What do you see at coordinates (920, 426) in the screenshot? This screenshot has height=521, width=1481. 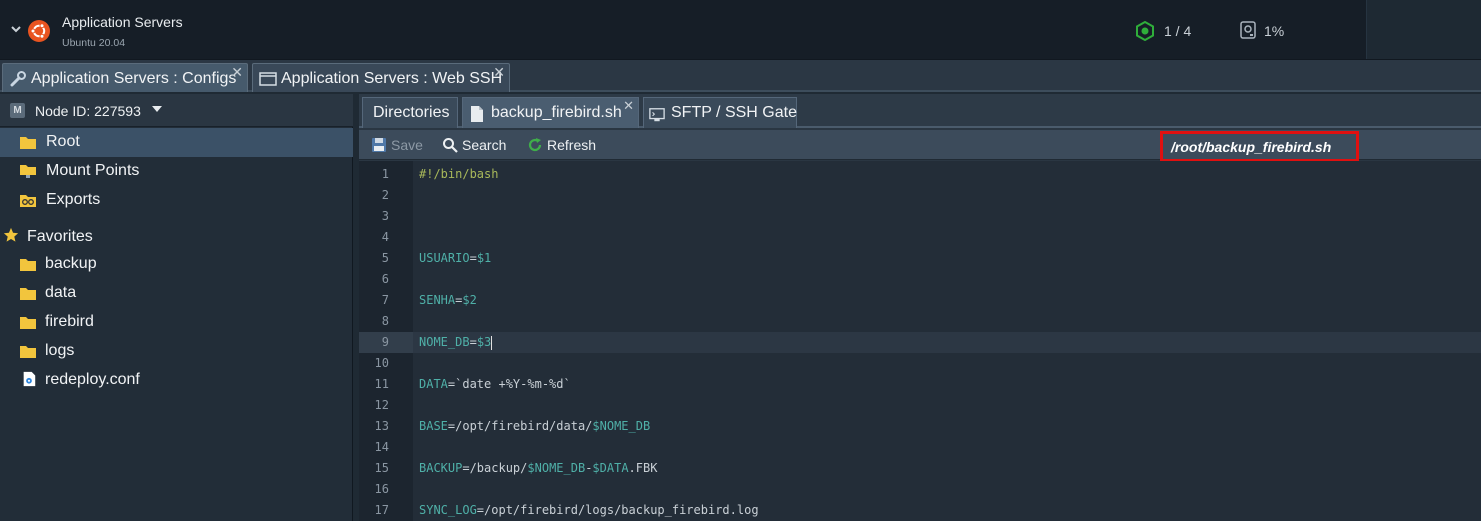 I see `code-line: 13 BASE=/opt/firebird/data/$NOME_DB` at bounding box center [920, 426].